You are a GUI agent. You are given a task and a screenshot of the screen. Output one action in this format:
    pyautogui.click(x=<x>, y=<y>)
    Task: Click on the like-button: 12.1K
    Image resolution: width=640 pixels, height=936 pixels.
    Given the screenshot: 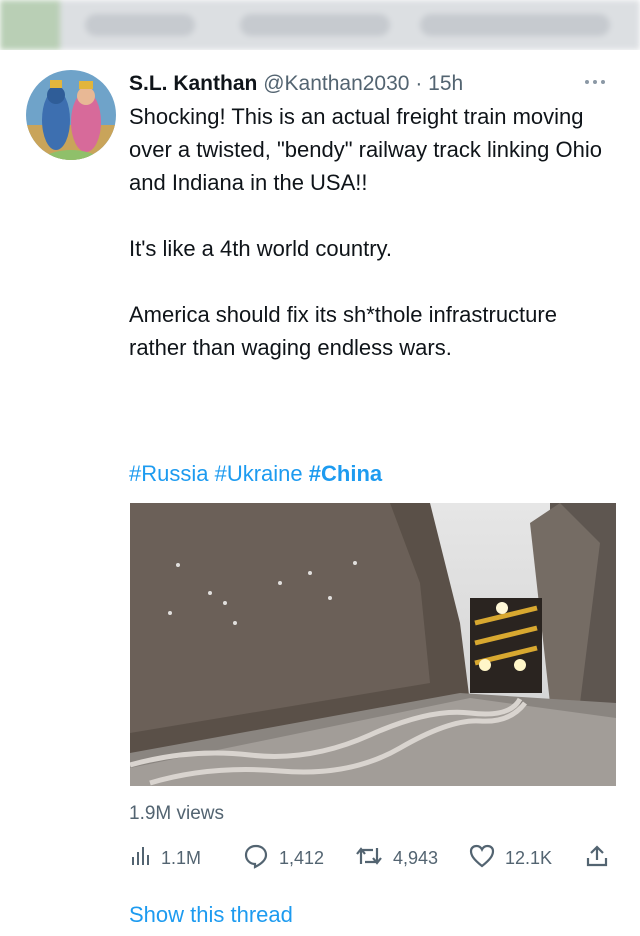 What is the action you would take?
    pyautogui.click(x=510, y=858)
    